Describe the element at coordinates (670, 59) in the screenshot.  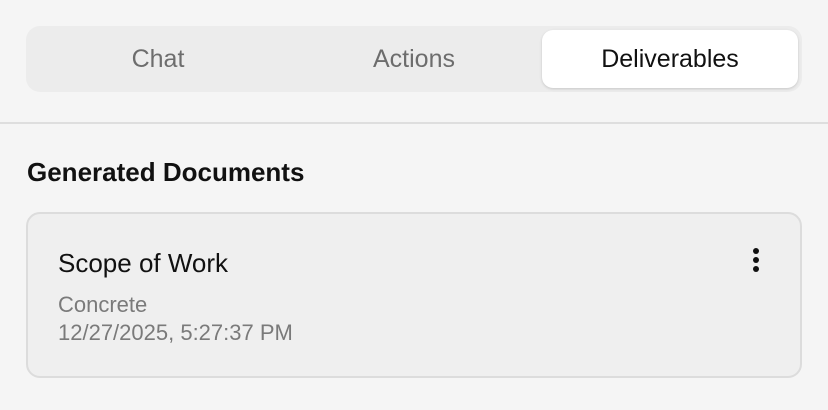
I see `tab-deliverables: Deliverables` at that location.